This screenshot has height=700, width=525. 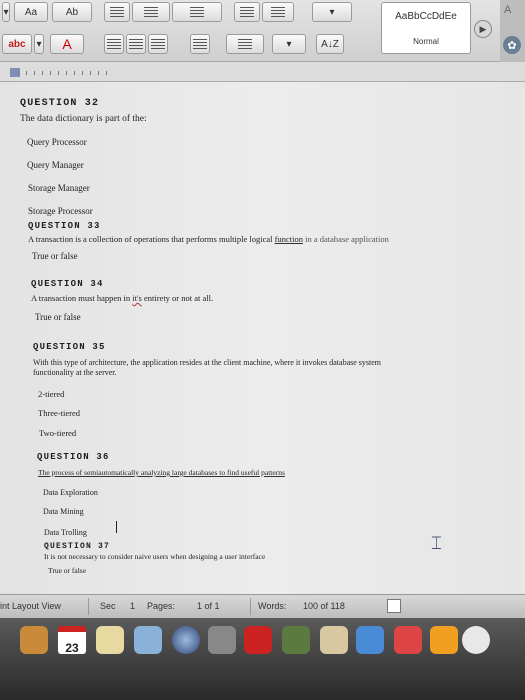 What do you see at coordinates (64, 226) in the screenshot?
I see `question-title: QUESTION 33` at bounding box center [64, 226].